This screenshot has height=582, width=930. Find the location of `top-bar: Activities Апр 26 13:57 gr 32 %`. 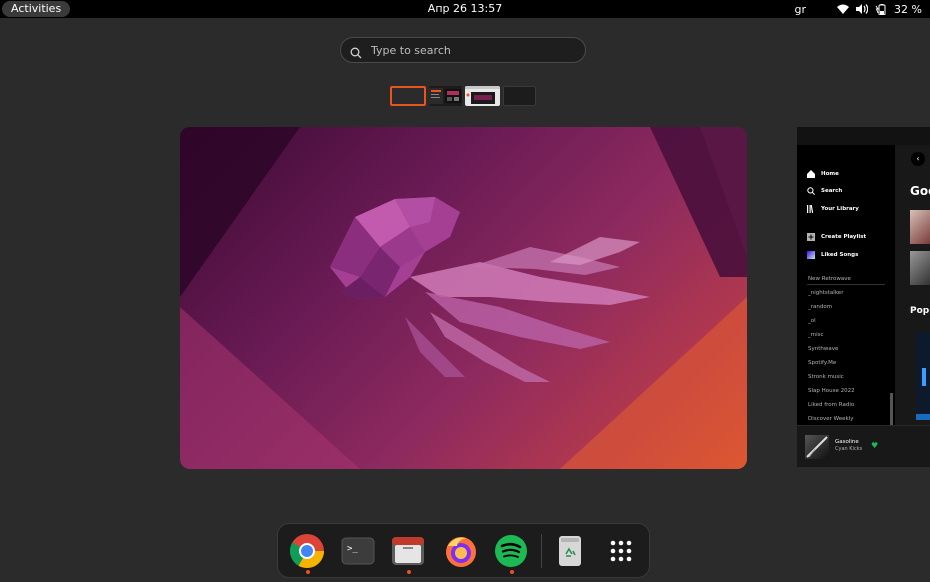

top-bar: Activities Апр 26 13:57 gr 32 % is located at coordinates (465, 9).